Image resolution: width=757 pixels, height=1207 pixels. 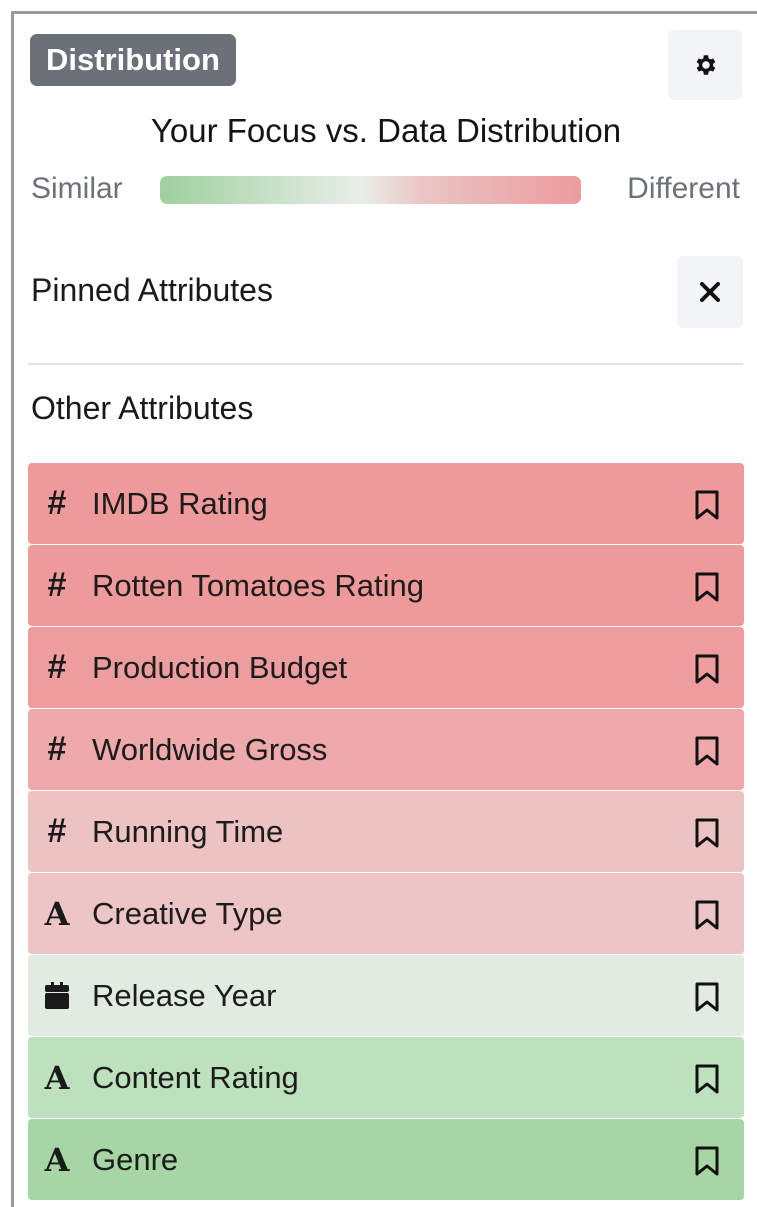 I want to click on attribute-row: A Creative Type, so click(x=386, y=913).